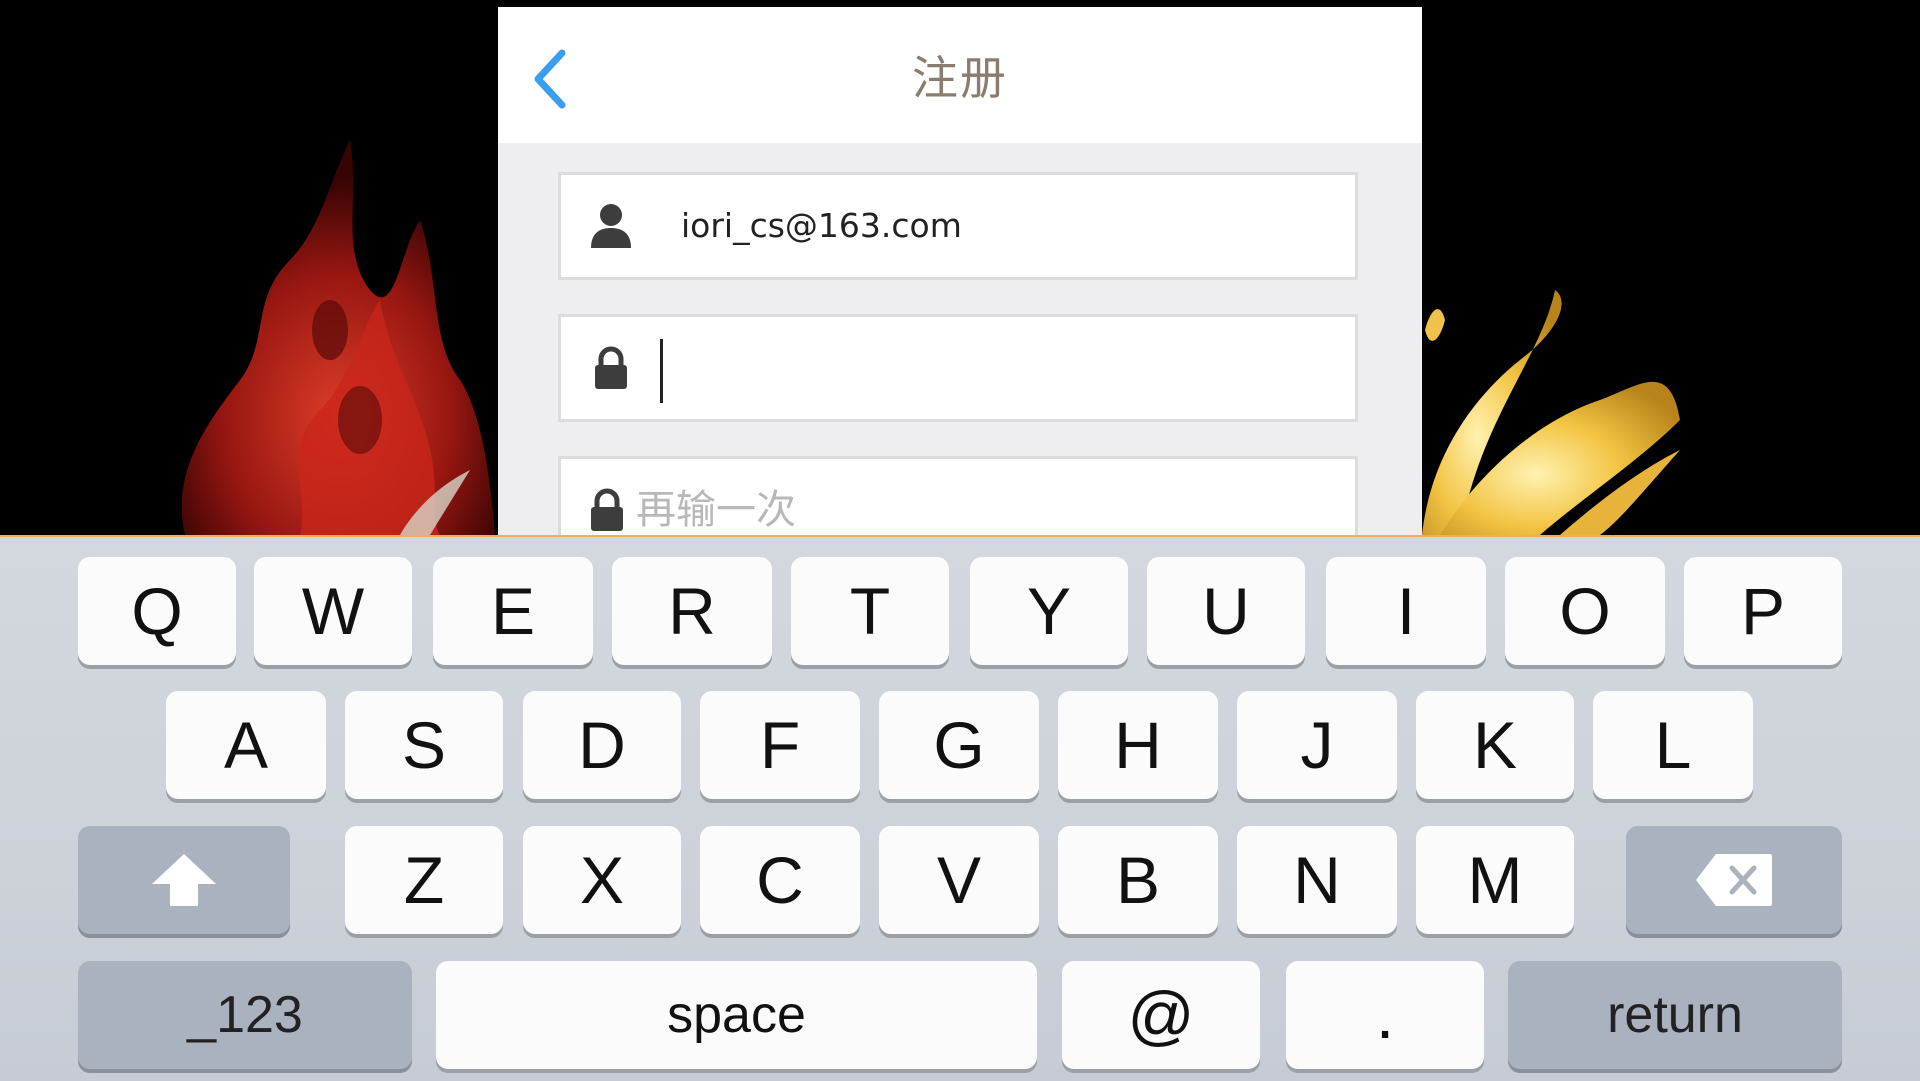 The image size is (1920, 1081). What do you see at coordinates (513, 611) in the screenshot?
I see `key-e: E` at bounding box center [513, 611].